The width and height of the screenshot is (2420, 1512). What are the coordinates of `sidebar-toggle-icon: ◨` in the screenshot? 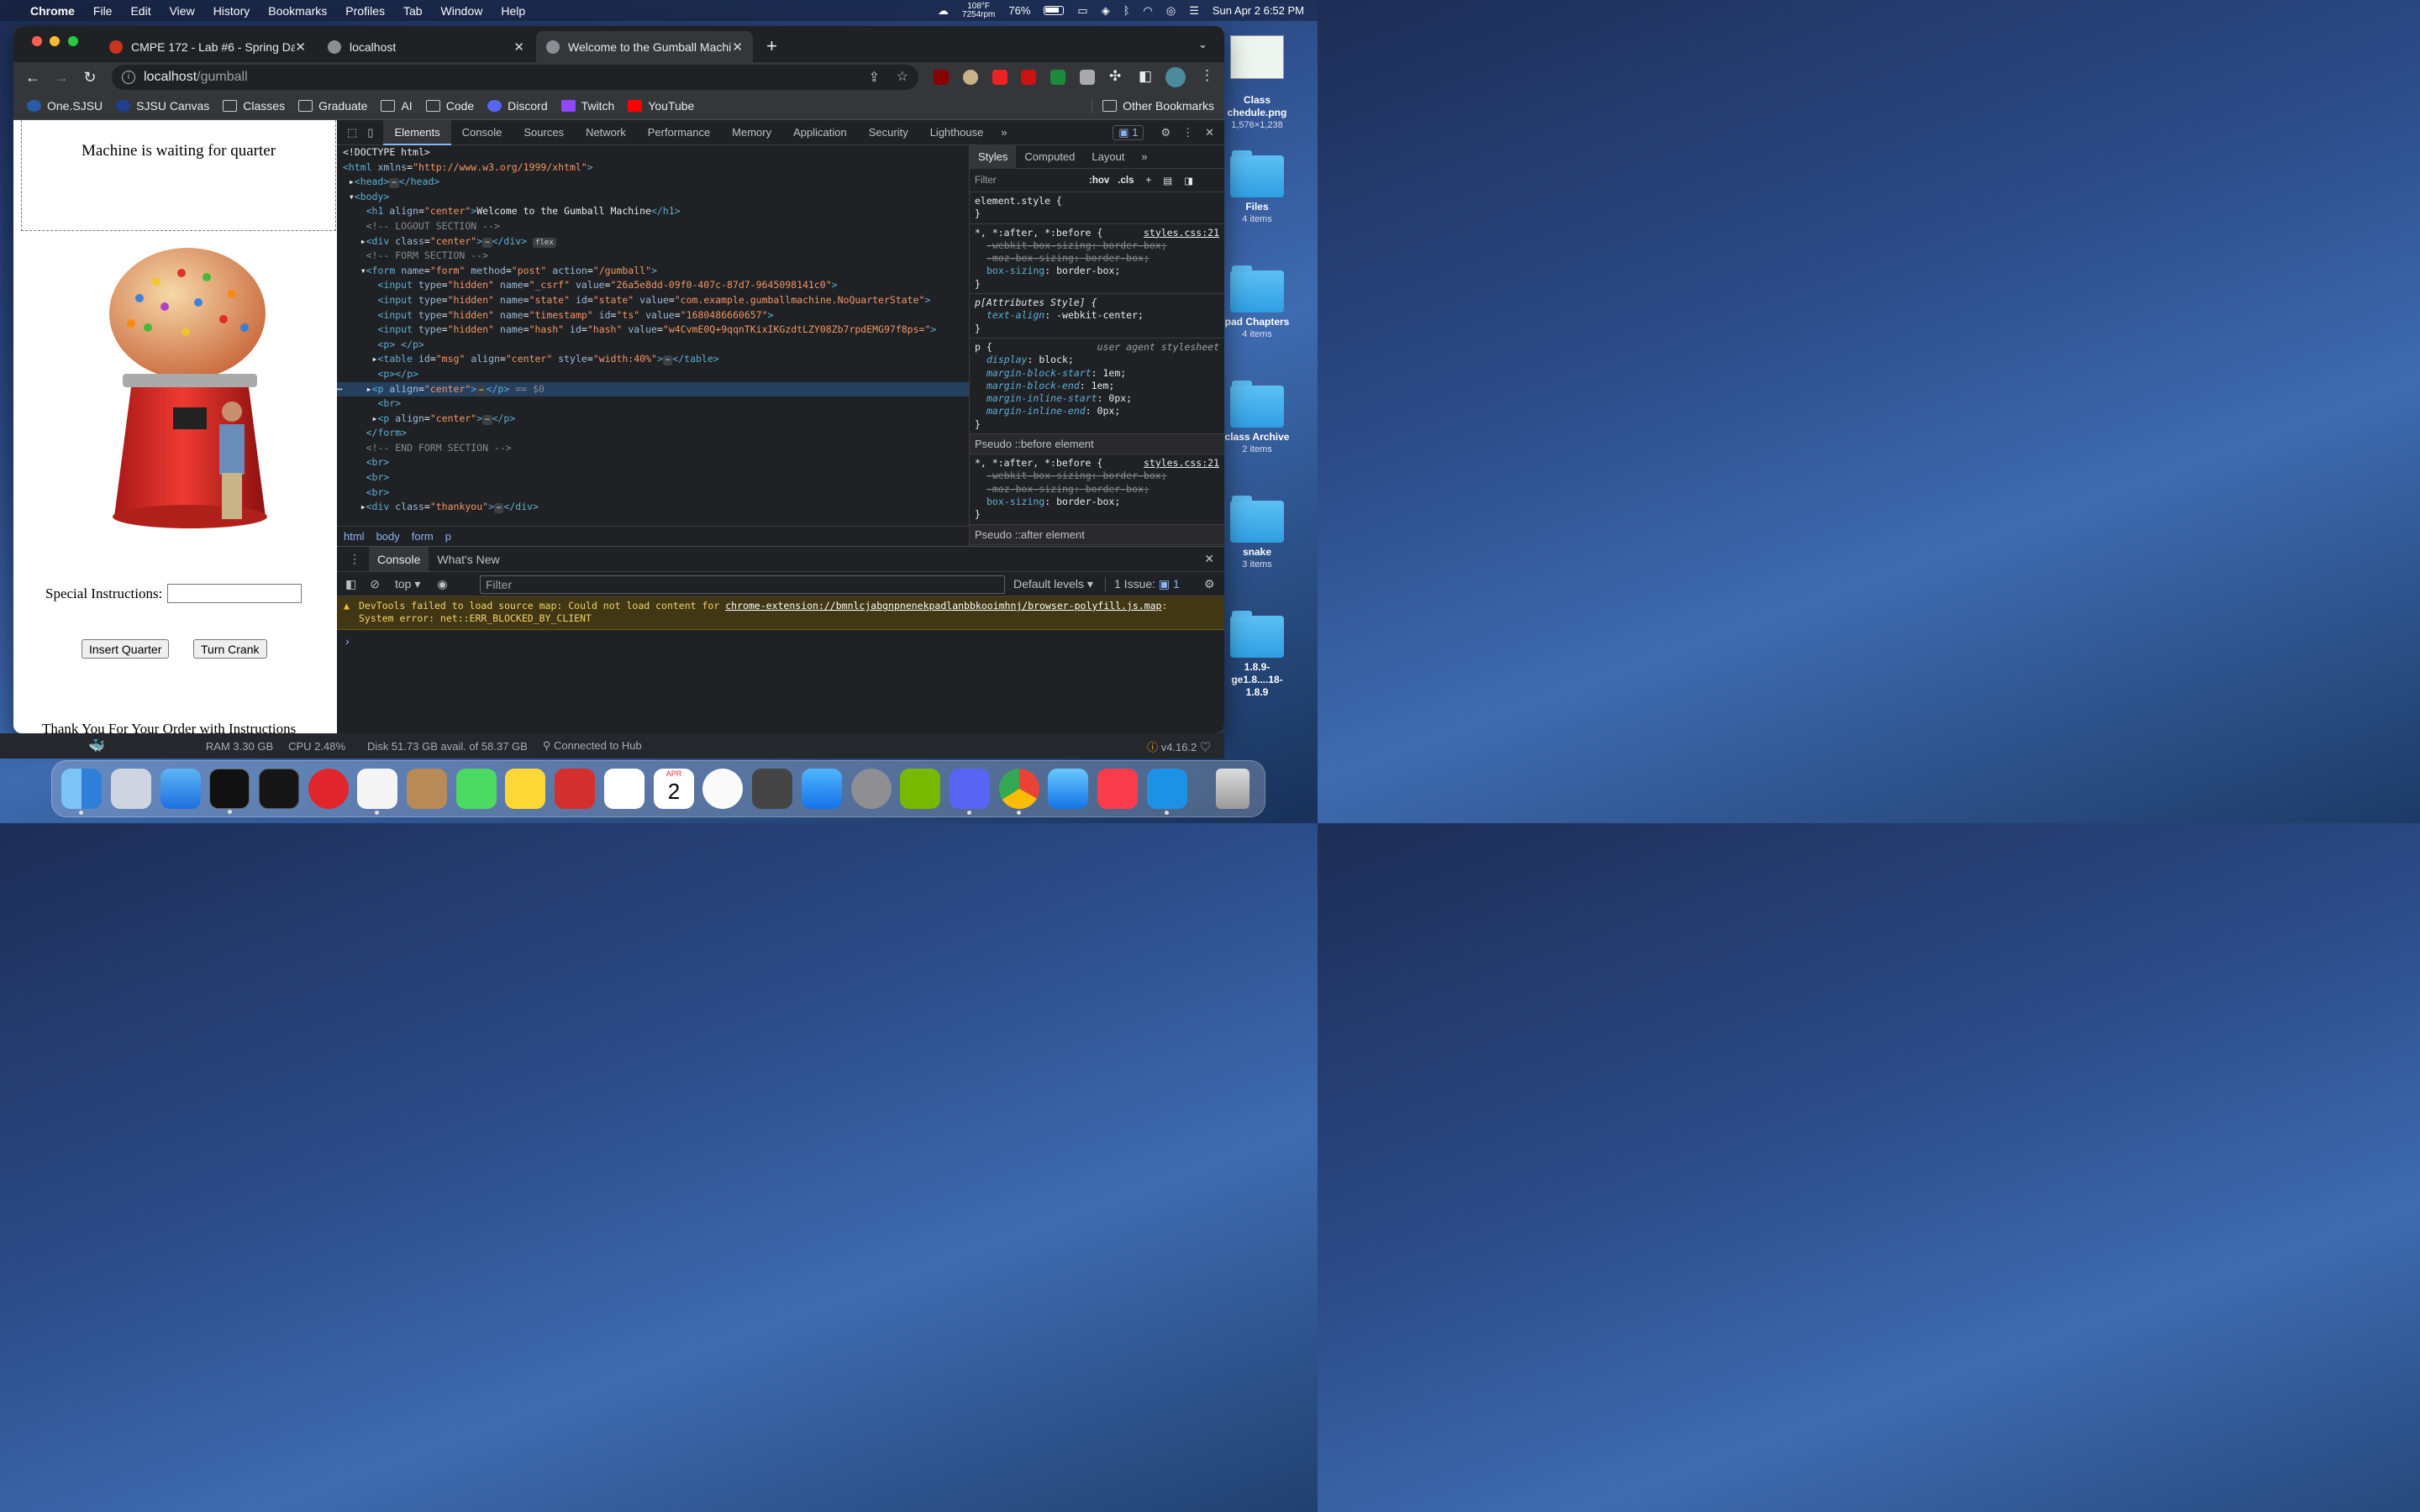 It's located at (1188, 180).